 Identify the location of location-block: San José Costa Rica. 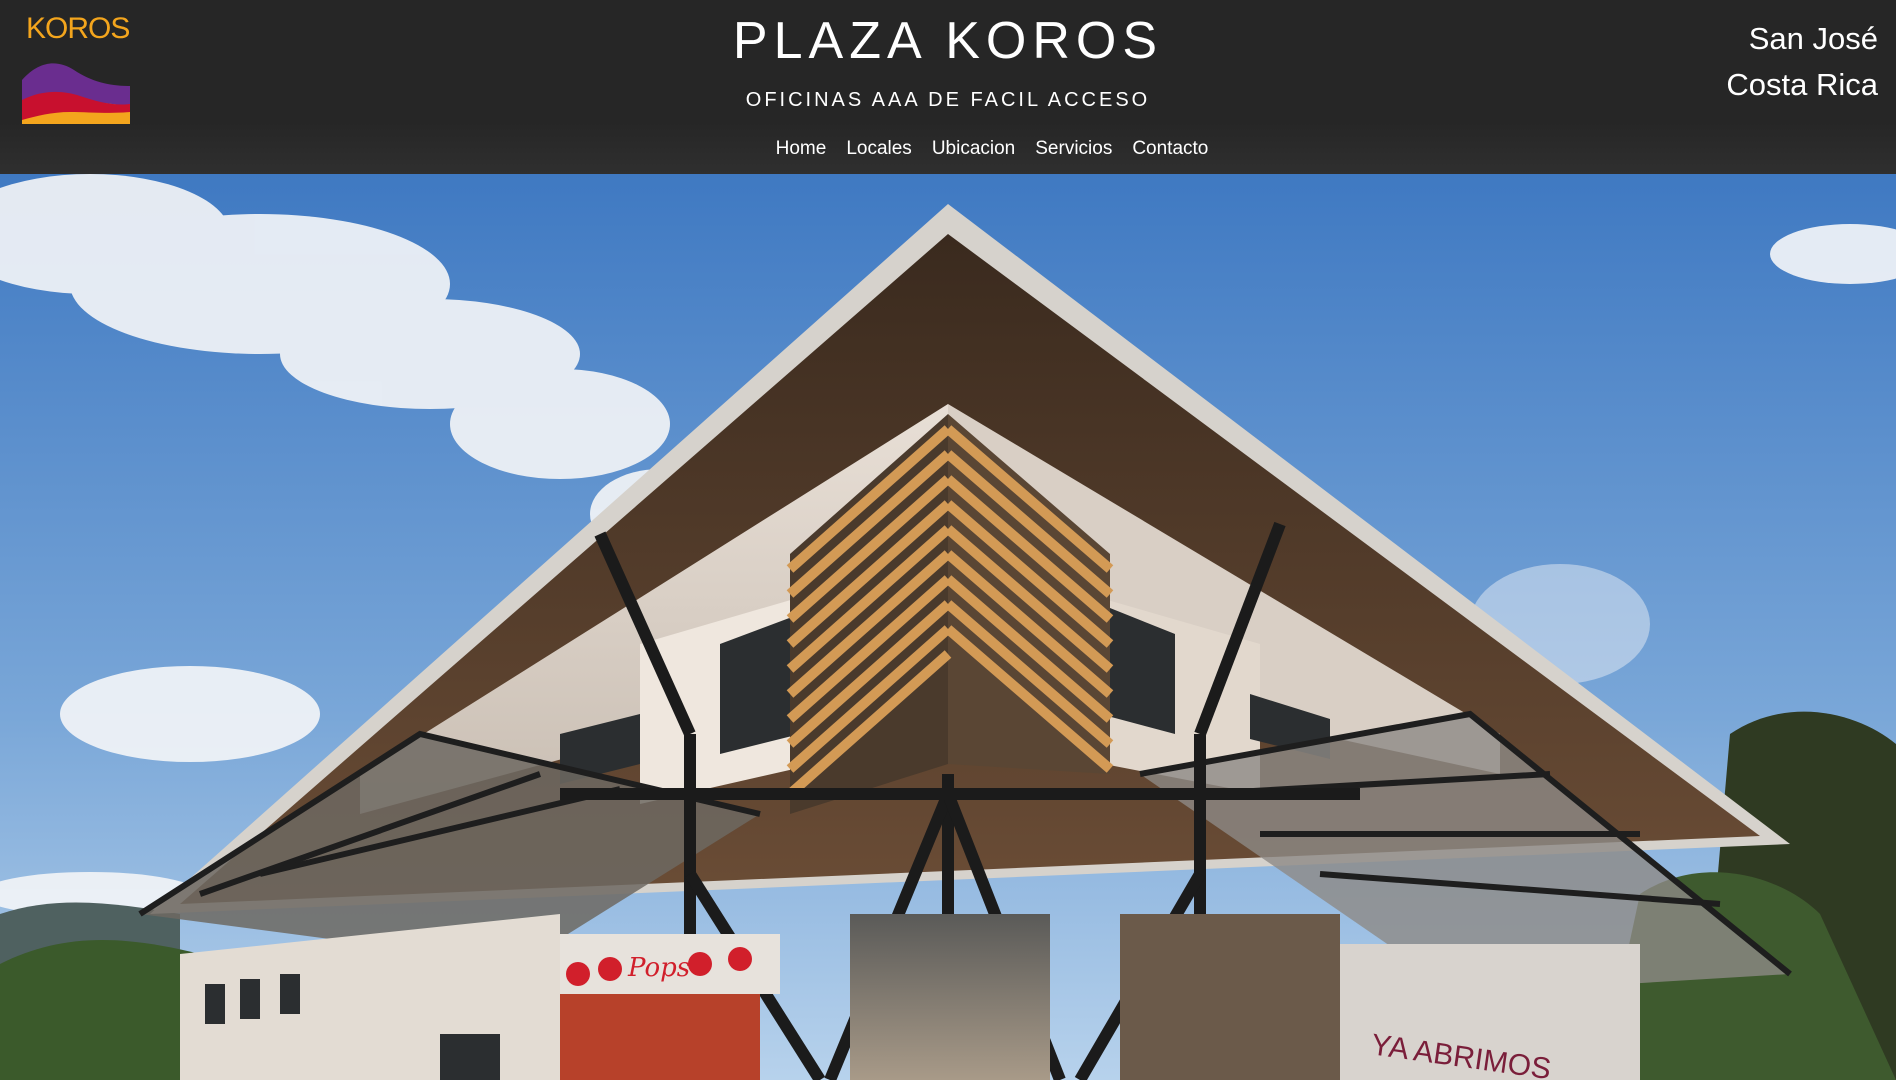
(1802, 62).